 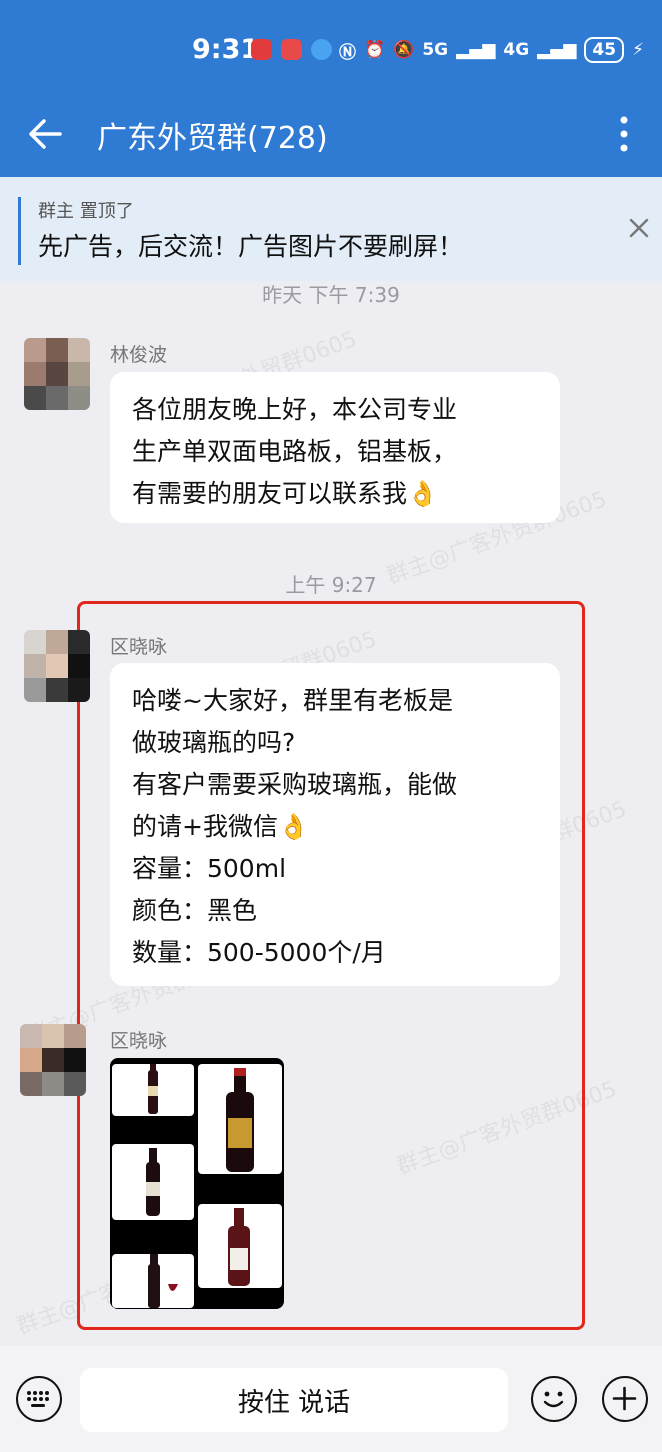 What do you see at coordinates (251, 246) in the screenshot?
I see `pinned-text: 先广告，后交流！广告图片不要刷屏！` at bounding box center [251, 246].